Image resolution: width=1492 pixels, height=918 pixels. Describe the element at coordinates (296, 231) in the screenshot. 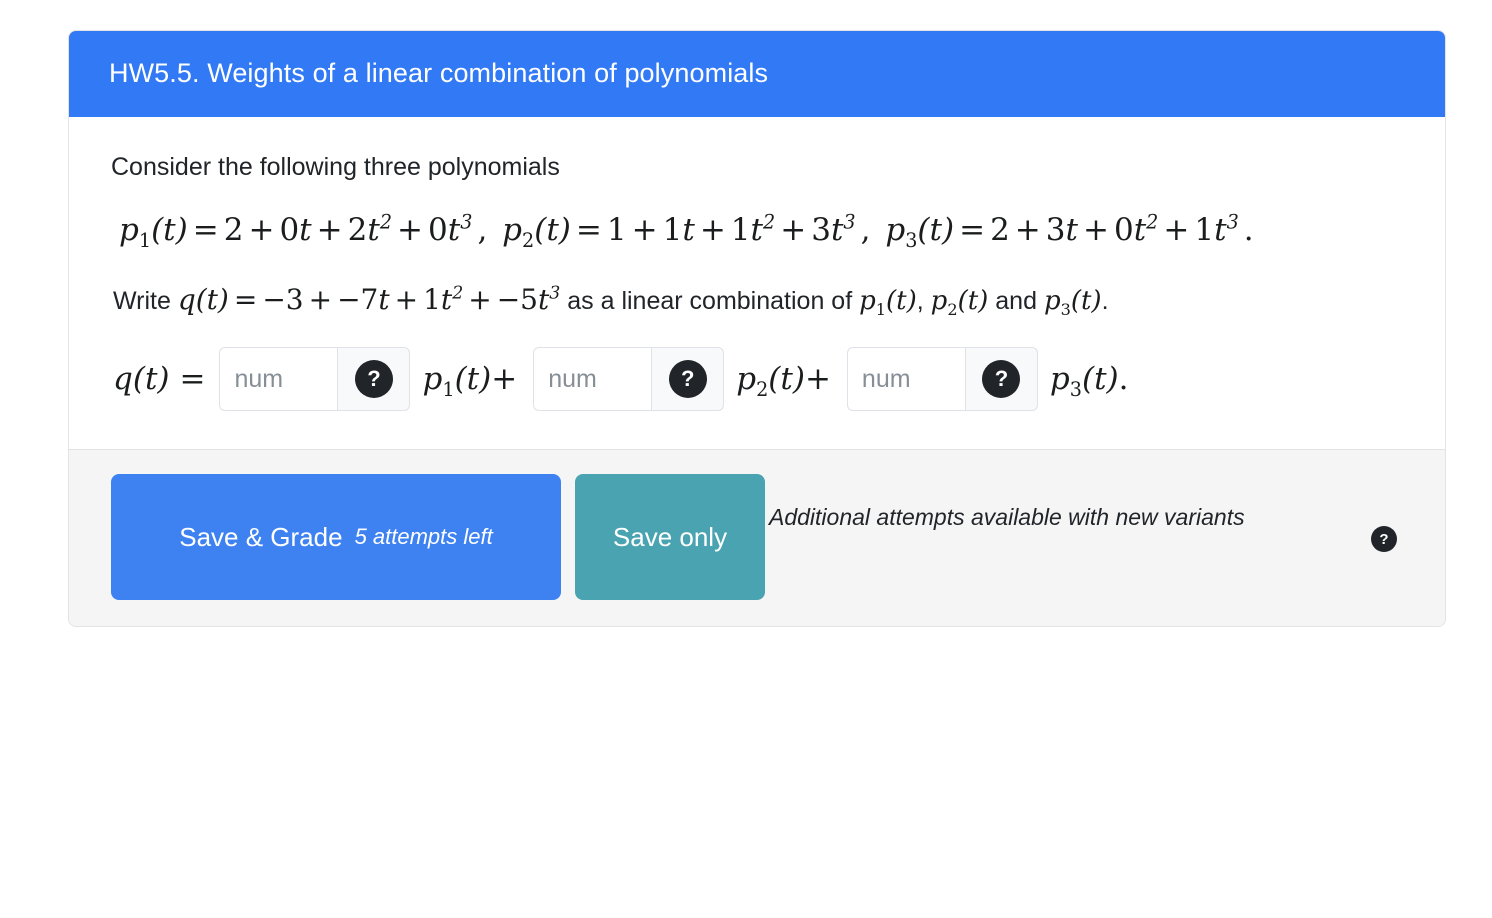

I see `polynomial-p1: p1(t) = 2 +0t +2t2 +0t3` at that location.